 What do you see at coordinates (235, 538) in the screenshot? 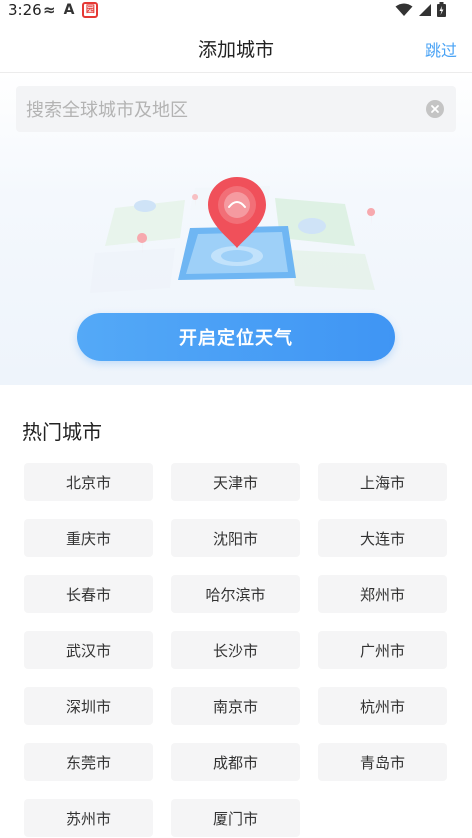
I see `city-chip: 沈阳市` at bounding box center [235, 538].